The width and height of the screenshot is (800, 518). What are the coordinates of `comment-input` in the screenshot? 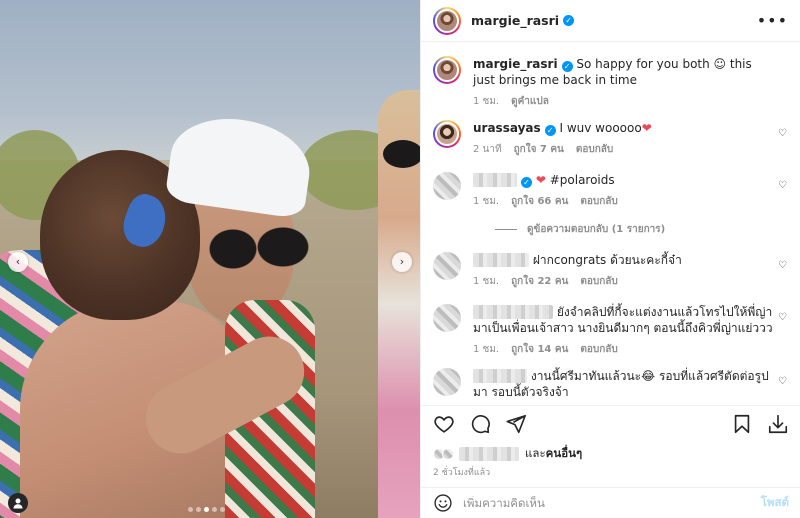 It's located at (612, 503).